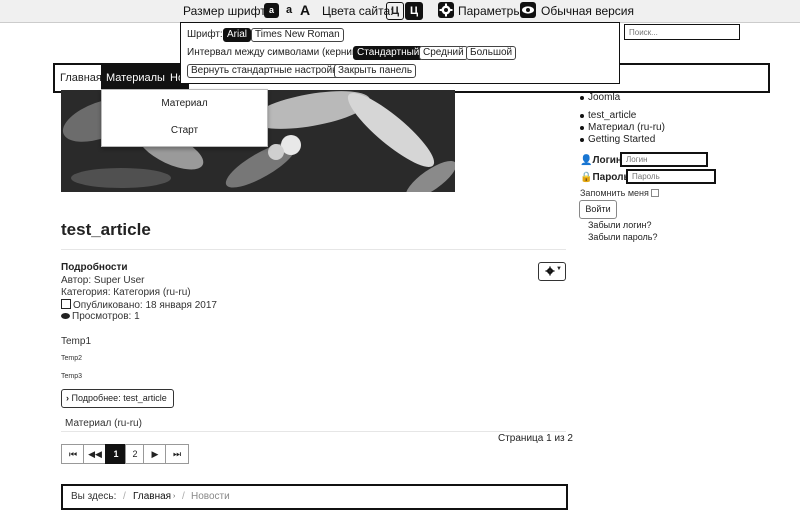 This screenshot has width=800, height=516. What do you see at coordinates (73, 454) in the screenshot?
I see `pagination-first-button: ⏮` at bounding box center [73, 454].